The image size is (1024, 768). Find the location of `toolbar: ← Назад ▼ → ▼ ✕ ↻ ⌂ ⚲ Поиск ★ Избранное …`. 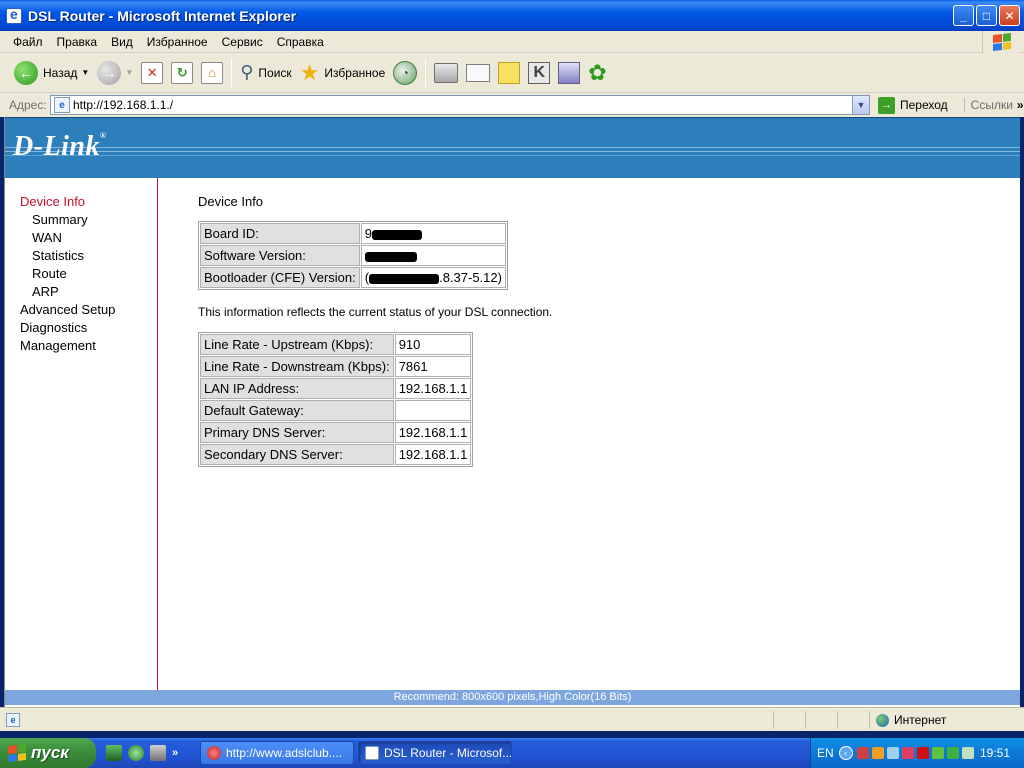

toolbar: ← Назад ▼ → ▼ ✕ ↻ ⌂ ⚲ Поиск ★ Избранное … is located at coordinates (512, 73).